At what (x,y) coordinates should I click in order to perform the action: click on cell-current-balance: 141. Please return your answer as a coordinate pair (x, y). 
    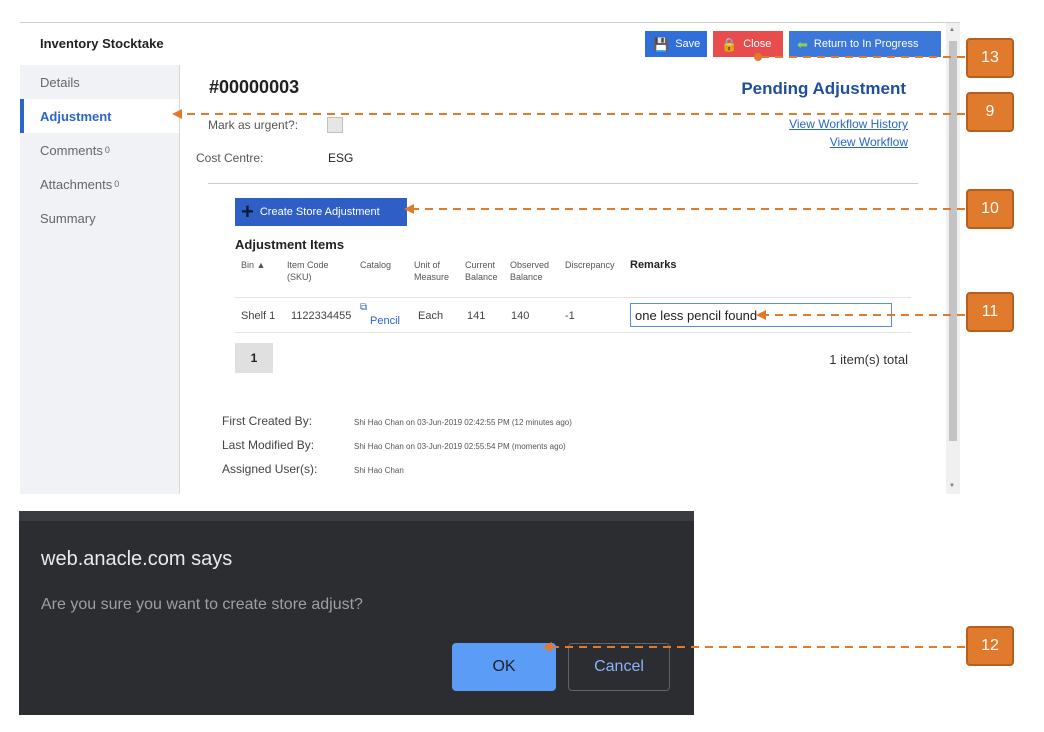
    Looking at the image, I should click on (476, 316).